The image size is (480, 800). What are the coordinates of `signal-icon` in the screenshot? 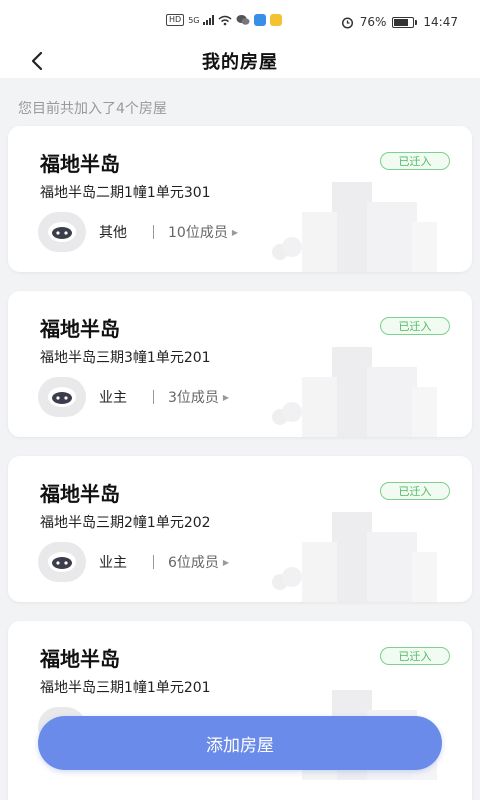 It's located at (209, 20).